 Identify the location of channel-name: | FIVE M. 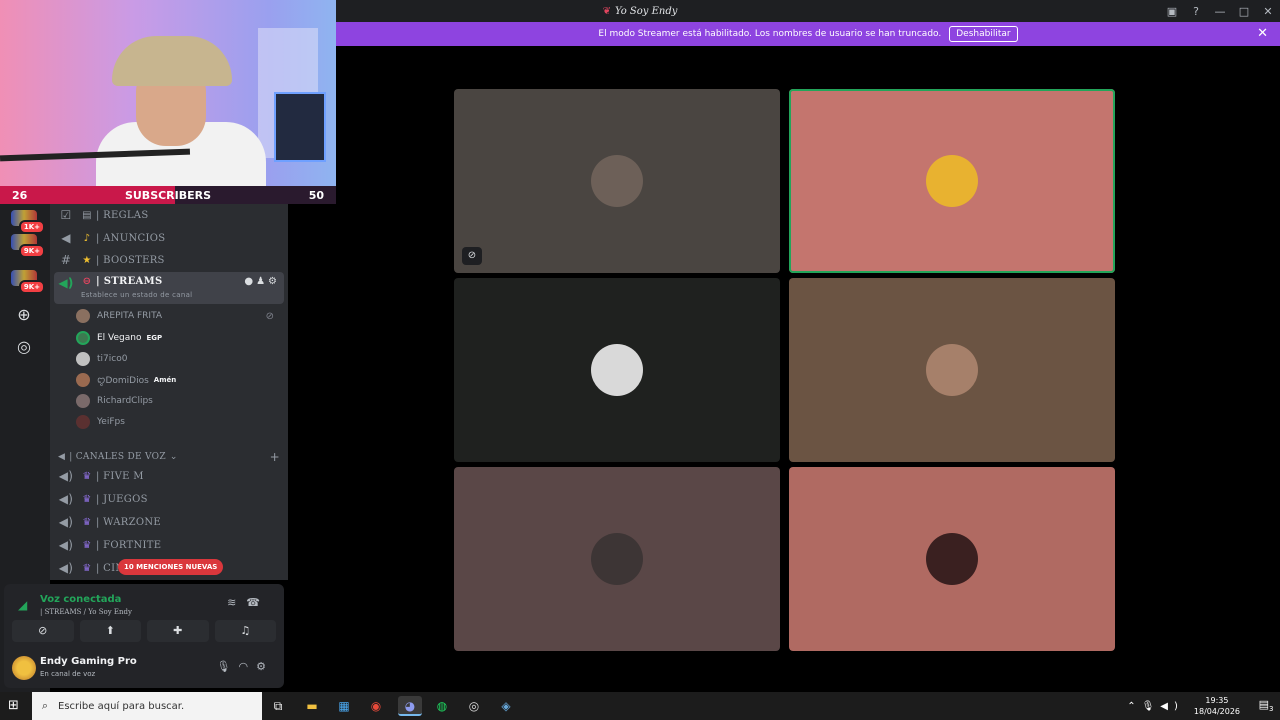
(120, 476).